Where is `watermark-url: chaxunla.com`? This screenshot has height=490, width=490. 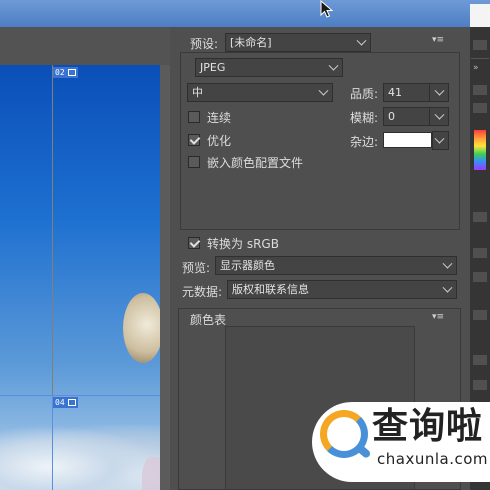 watermark-url: chaxunla.com is located at coordinates (432, 459).